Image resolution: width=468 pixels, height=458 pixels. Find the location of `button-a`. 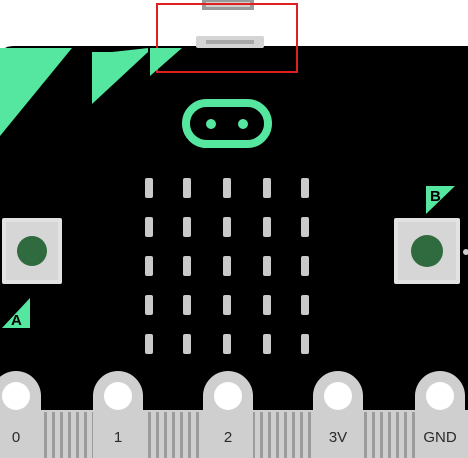

button-a is located at coordinates (32, 251).